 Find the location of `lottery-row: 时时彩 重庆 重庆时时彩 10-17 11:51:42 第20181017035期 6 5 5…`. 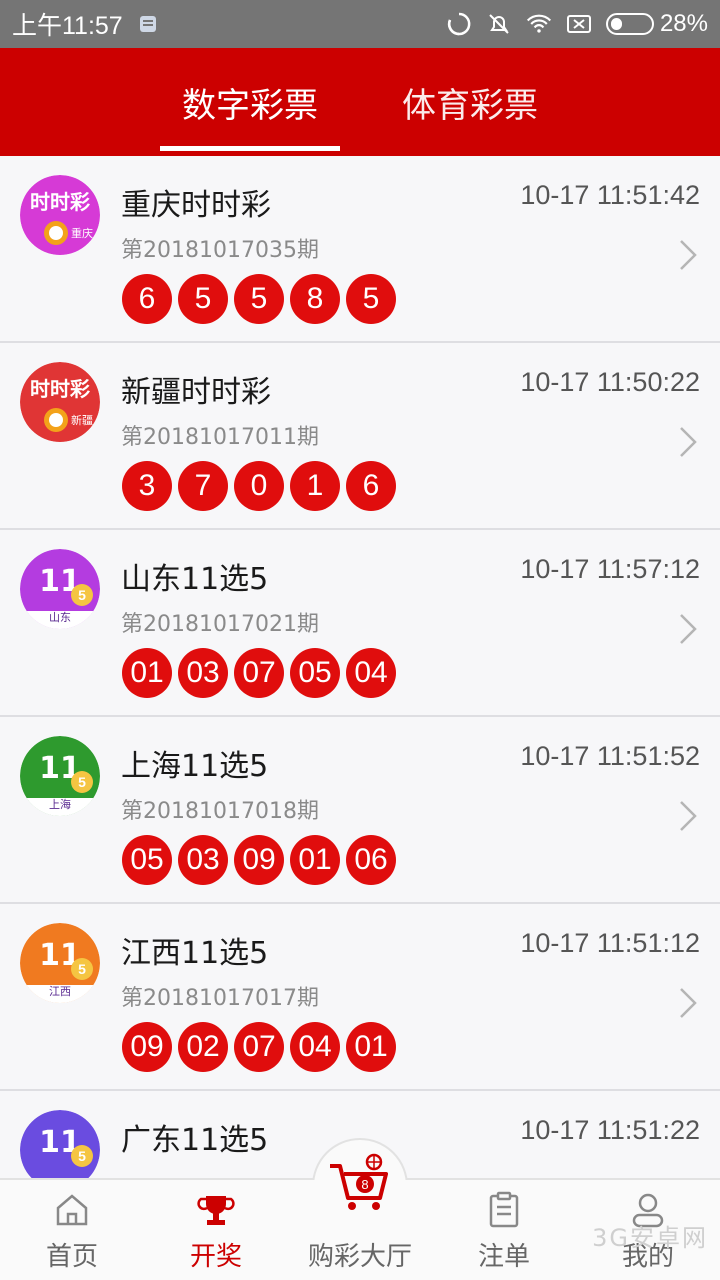

lottery-row: 时时彩 重庆 重庆时时彩 10-17 11:51:42 第20181017035期 6 5 5… is located at coordinates (360, 249).